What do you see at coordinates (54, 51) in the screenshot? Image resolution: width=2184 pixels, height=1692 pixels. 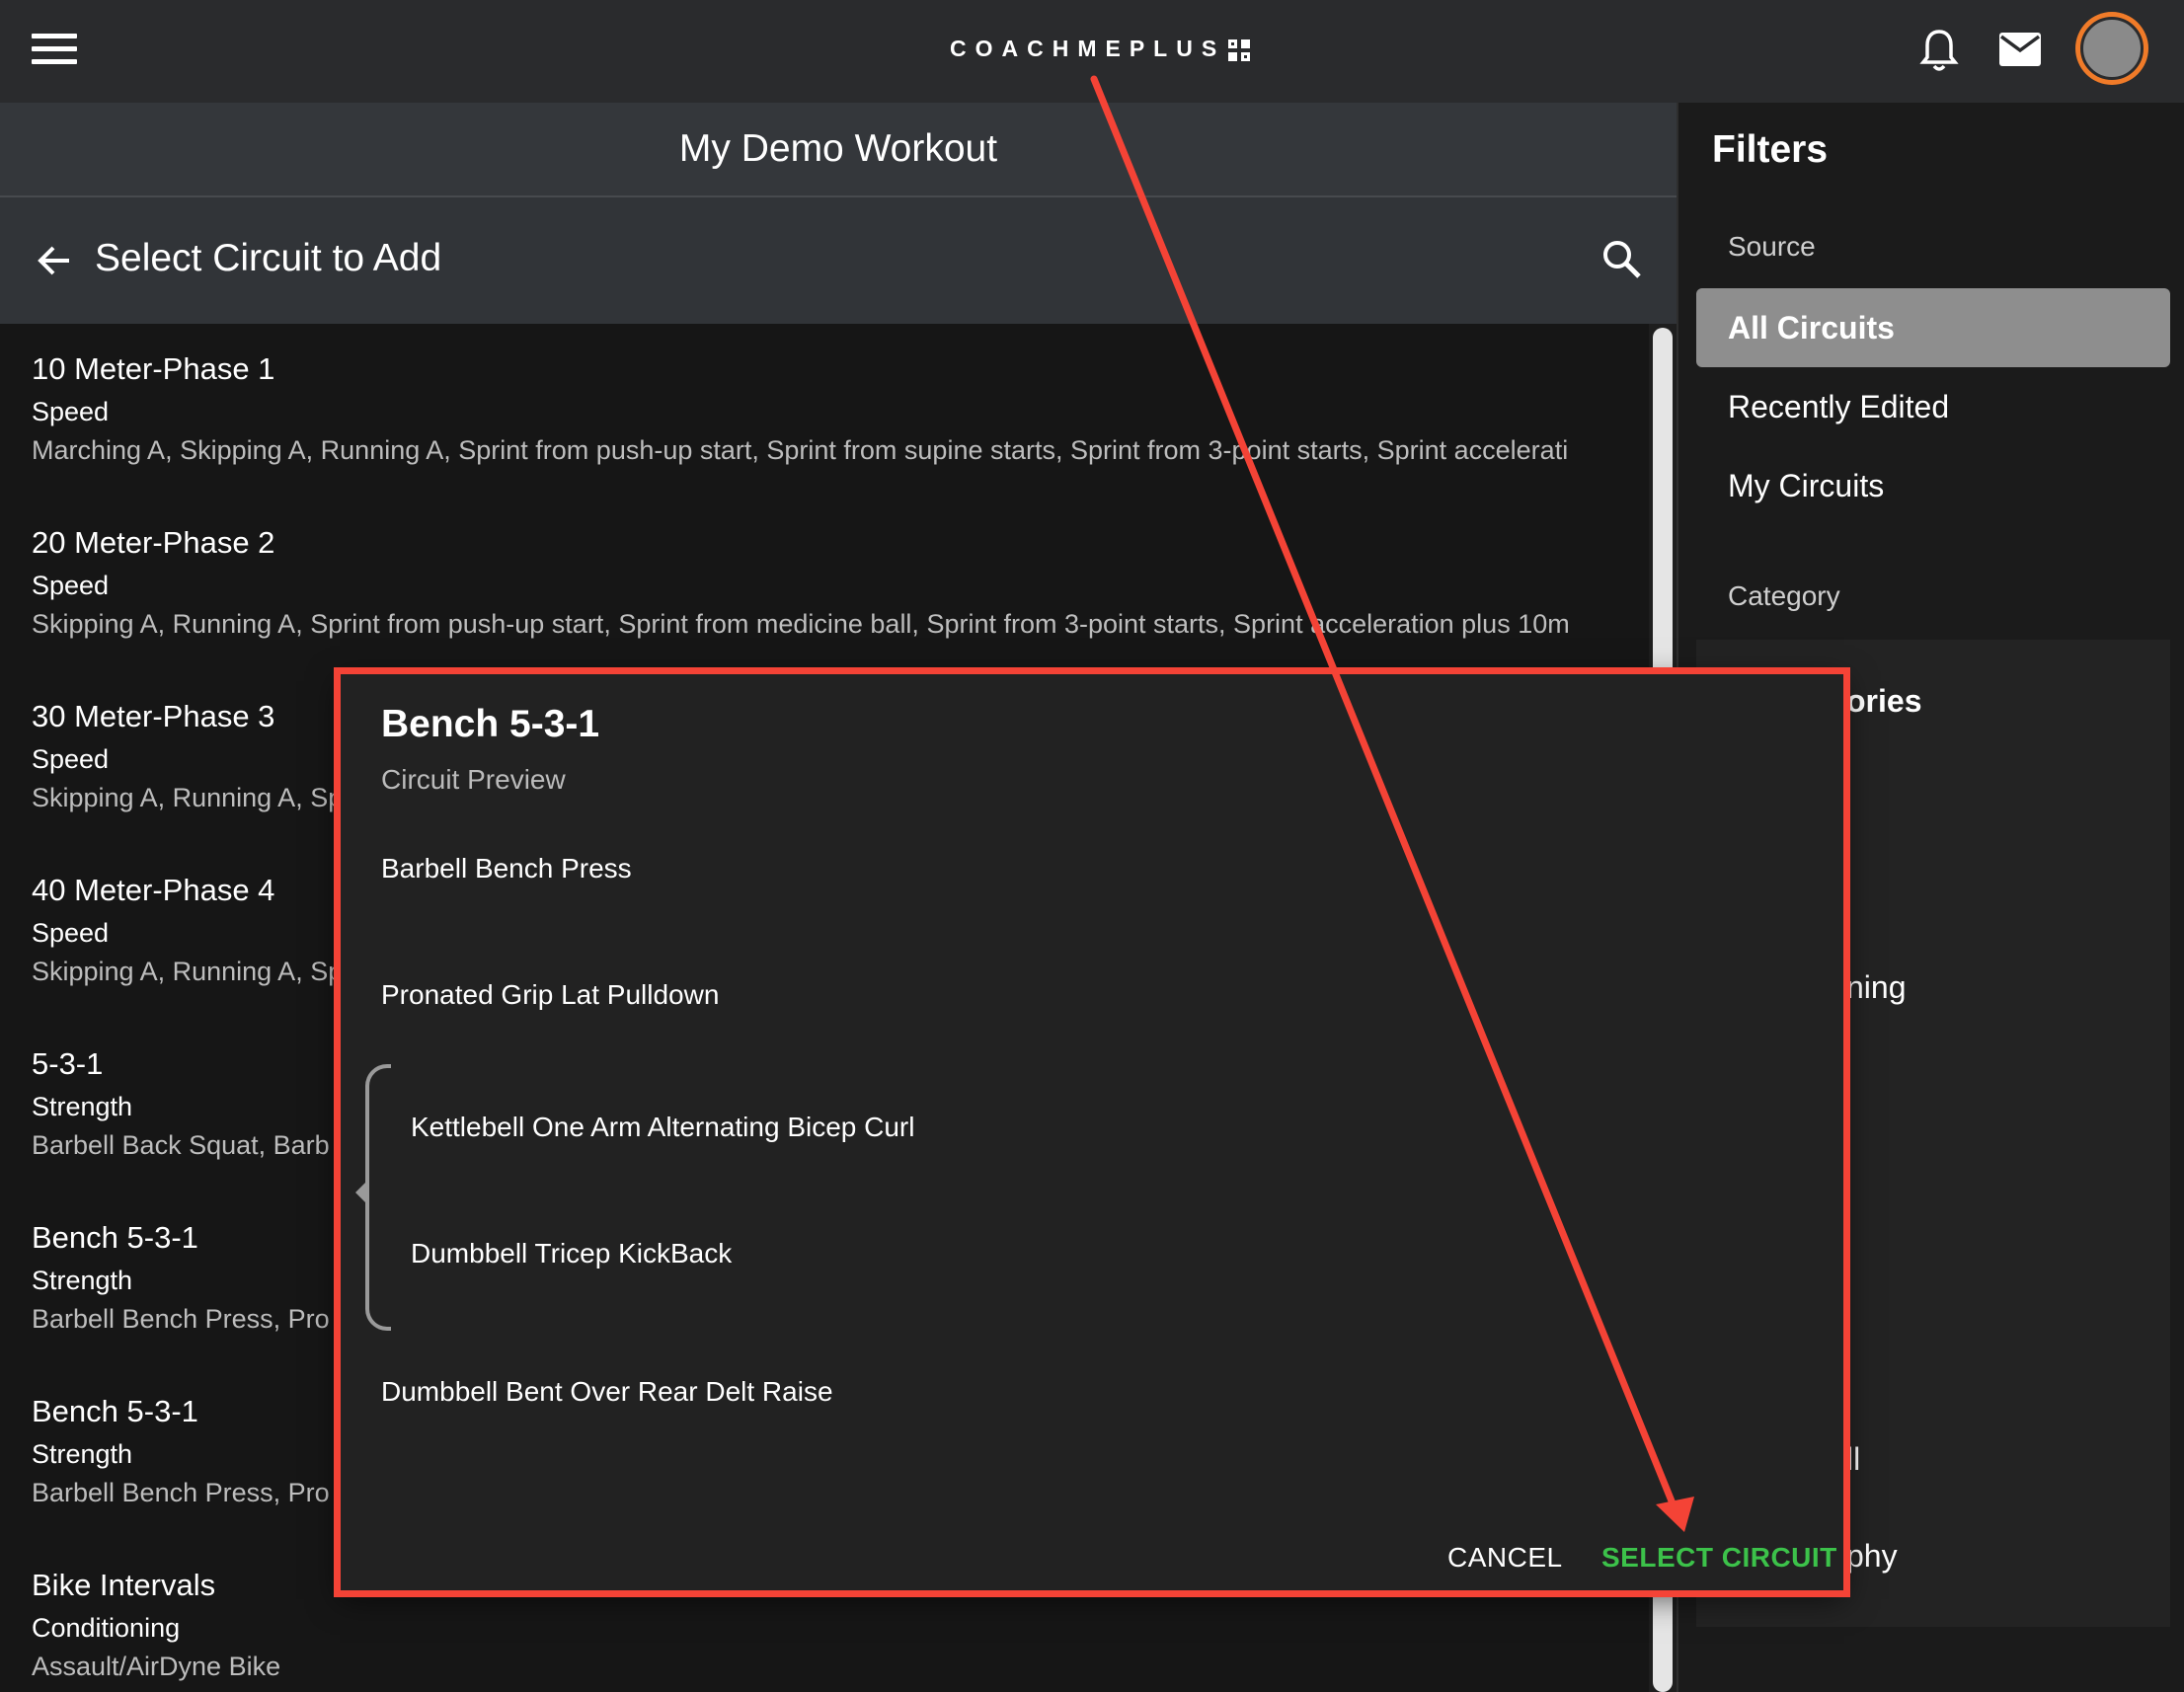 I see `menu-icon` at bounding box center [54, 51].